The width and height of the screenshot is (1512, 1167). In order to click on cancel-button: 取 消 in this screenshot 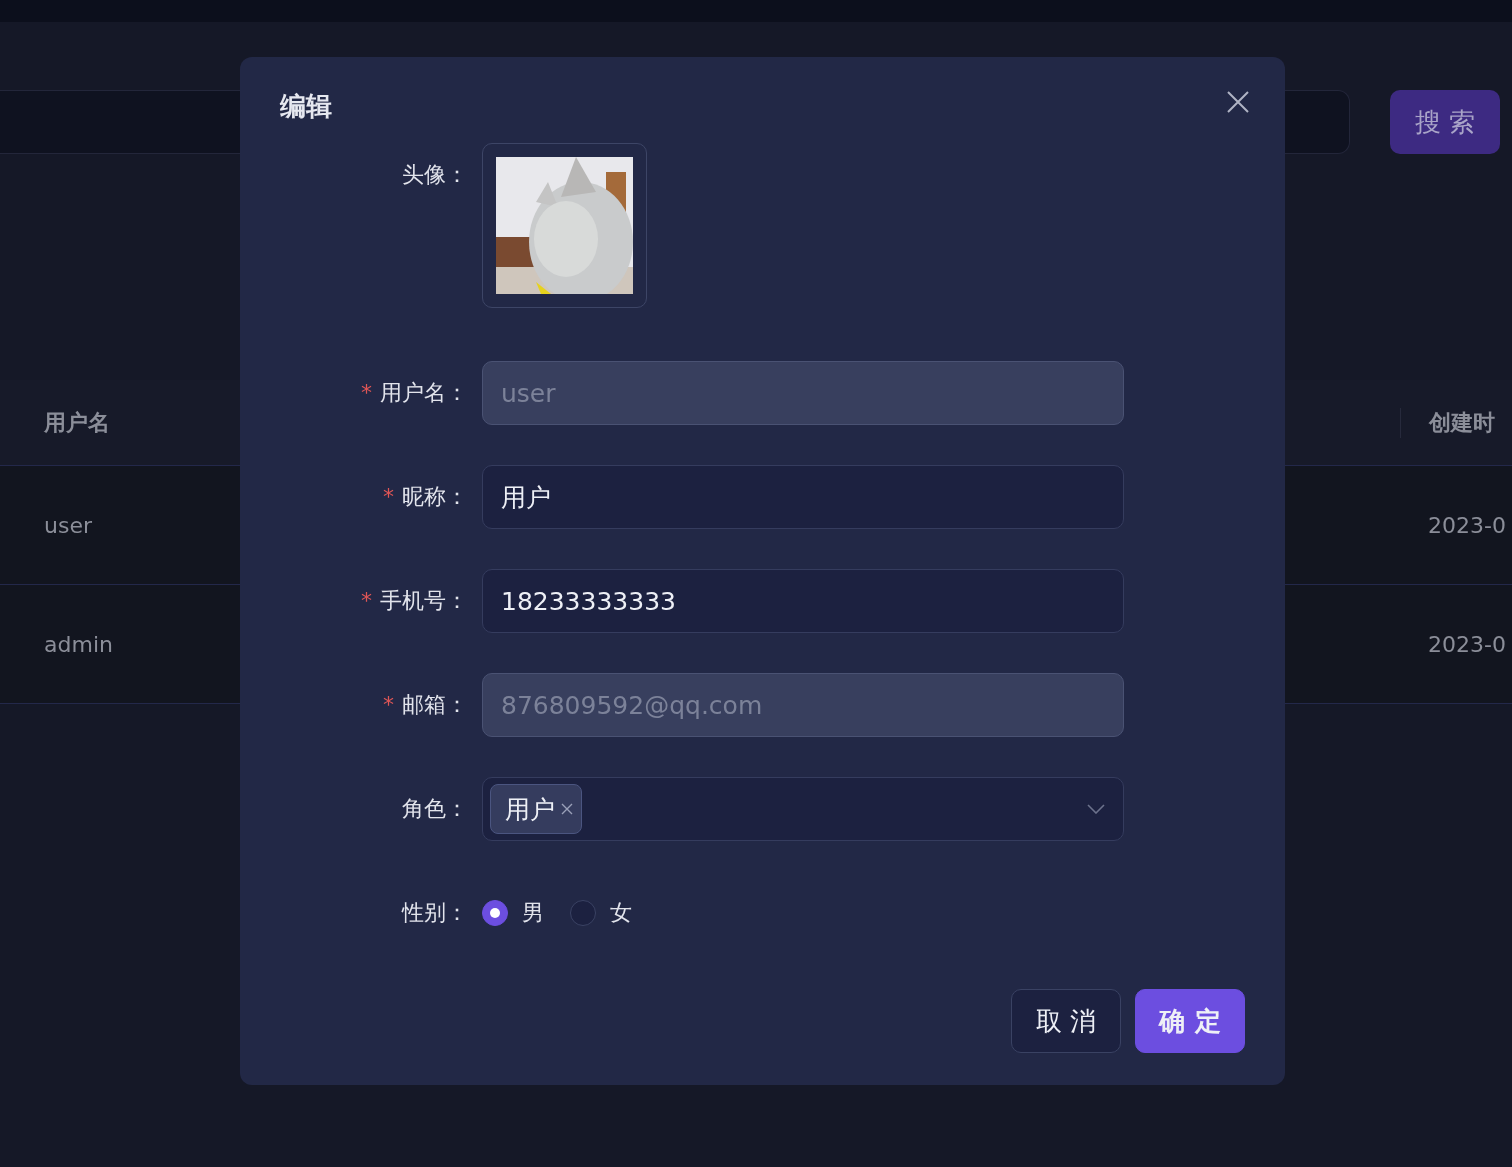, I will do `click(1066, 1021)`.